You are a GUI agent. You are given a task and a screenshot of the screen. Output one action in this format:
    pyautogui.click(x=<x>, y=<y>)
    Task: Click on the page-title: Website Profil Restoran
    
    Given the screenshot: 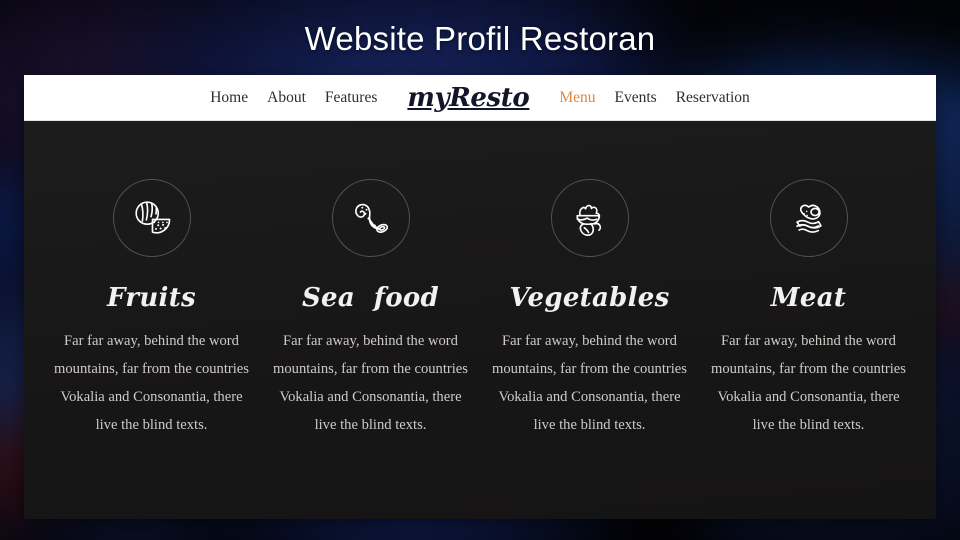 What is the action you would take?
    pyautogui.click(x=480, y=38)
    